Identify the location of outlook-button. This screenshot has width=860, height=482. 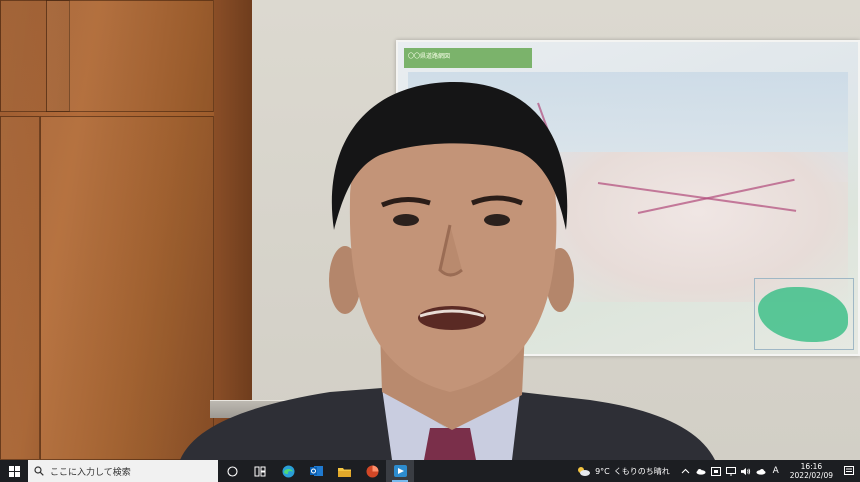
(316, 471).